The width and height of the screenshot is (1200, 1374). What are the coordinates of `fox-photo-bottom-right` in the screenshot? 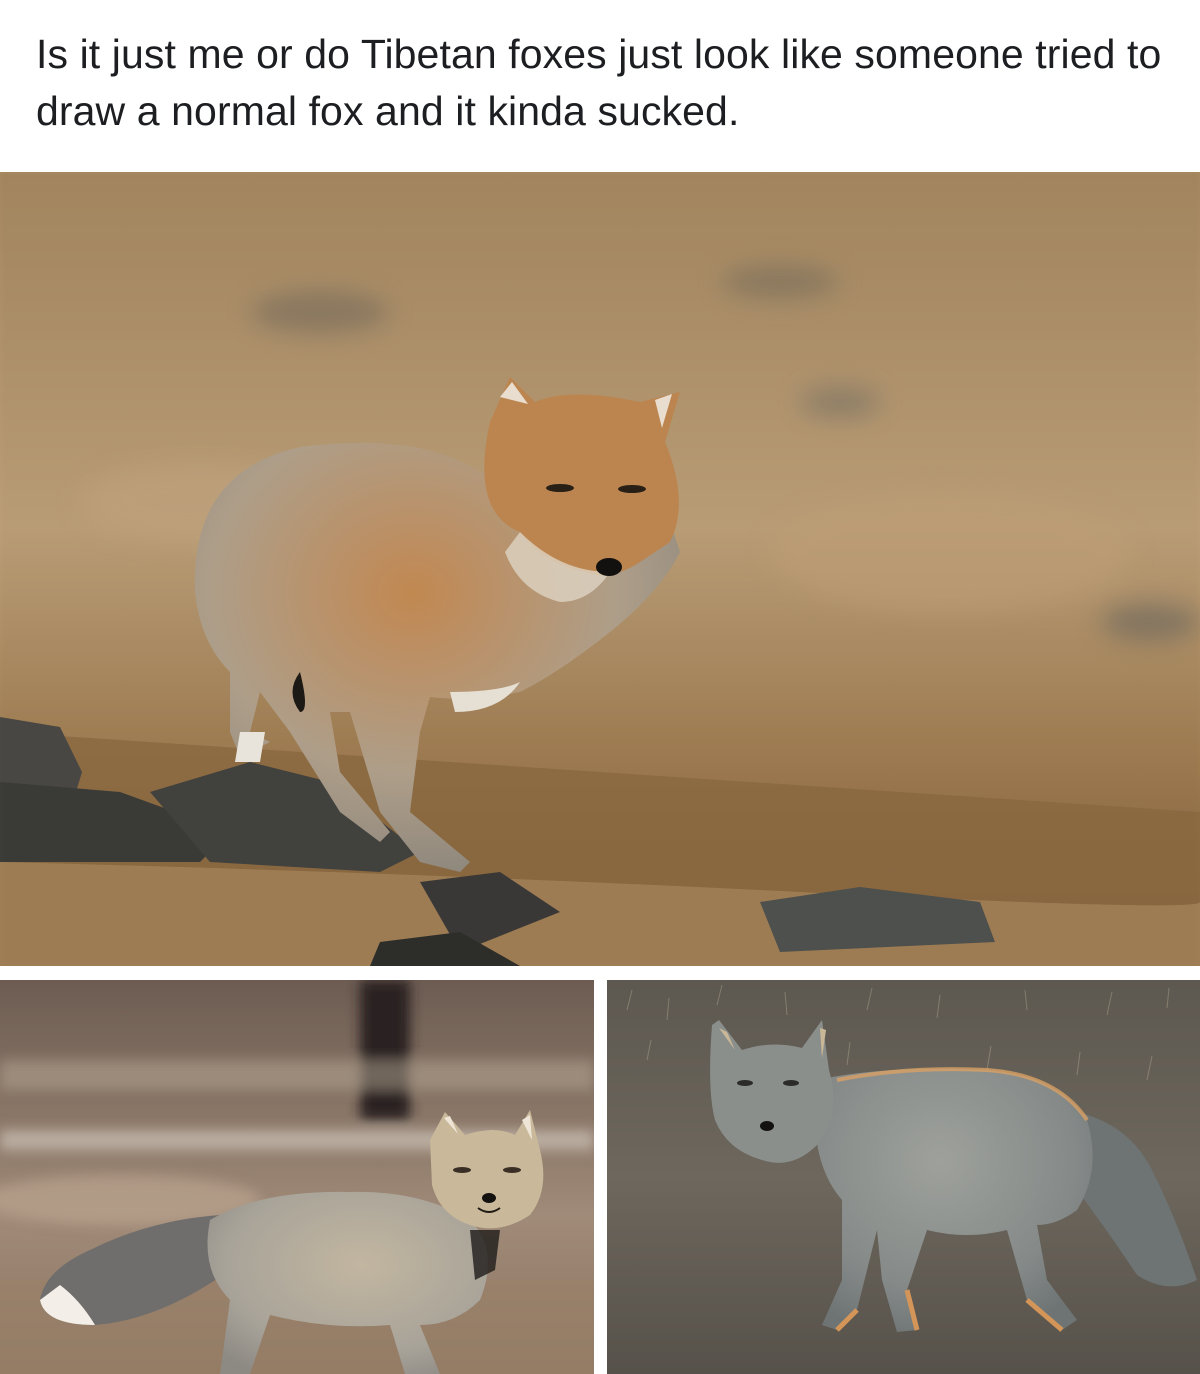 It's located at (903, 1177).